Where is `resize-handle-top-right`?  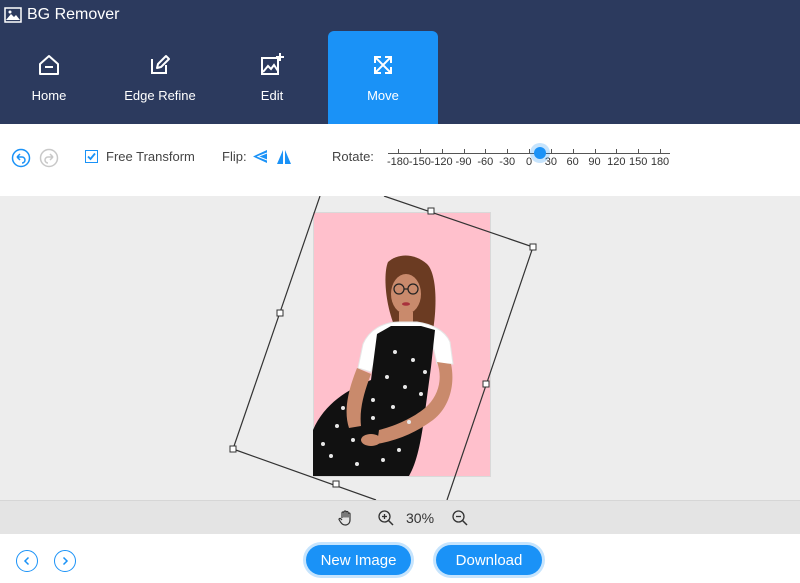 resize-handle-top-right is located at coordinates (533, 247).